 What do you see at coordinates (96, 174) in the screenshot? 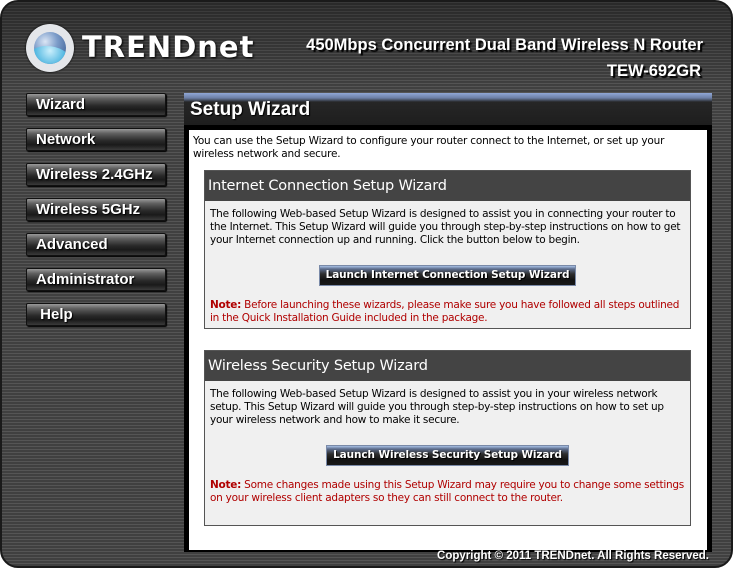
I see `sidebar-item-wireless-24ghz: Wireless 2.4GHz` at bounding box center [96, 174].